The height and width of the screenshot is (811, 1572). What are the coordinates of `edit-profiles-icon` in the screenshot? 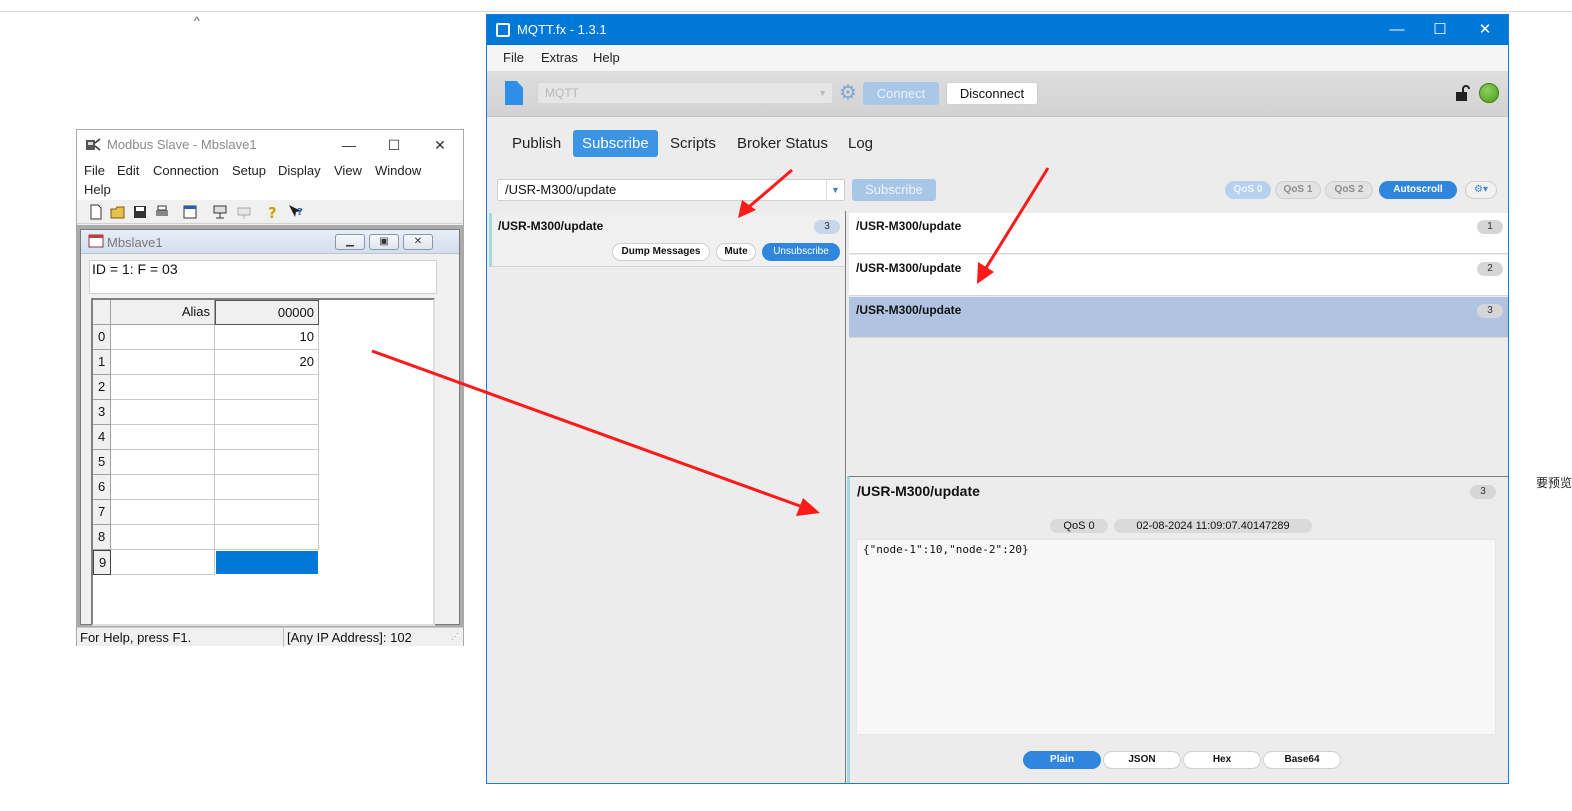 It's located at (514, 93).